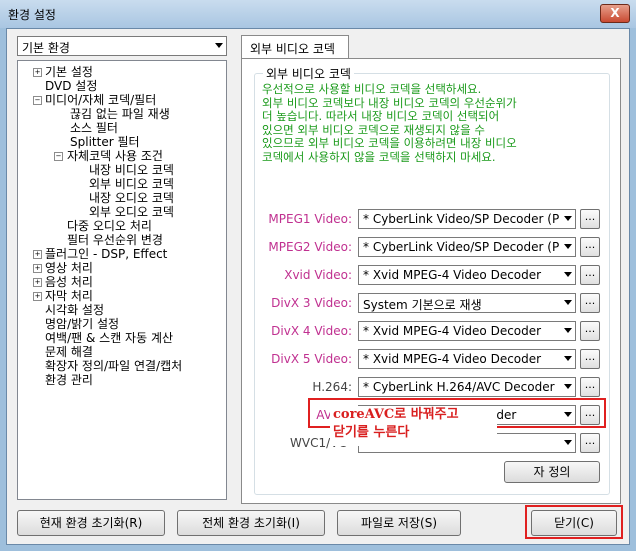 The width and height of the screenshot is (636, 551). I want to click on close-window-button: X, so click(615, 13).